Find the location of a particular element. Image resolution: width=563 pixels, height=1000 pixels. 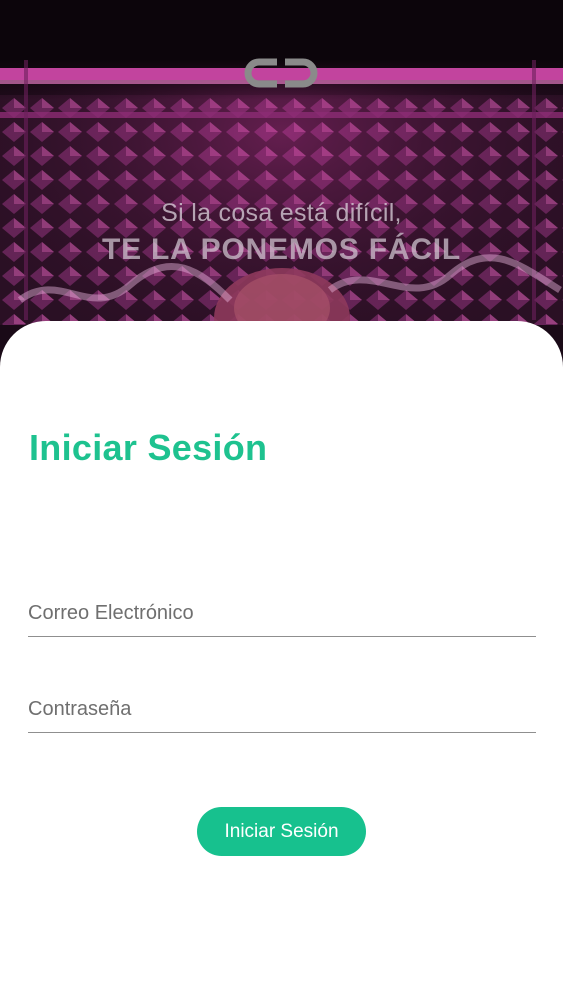

cc-logo-icon is located at coordinates (281, 73).